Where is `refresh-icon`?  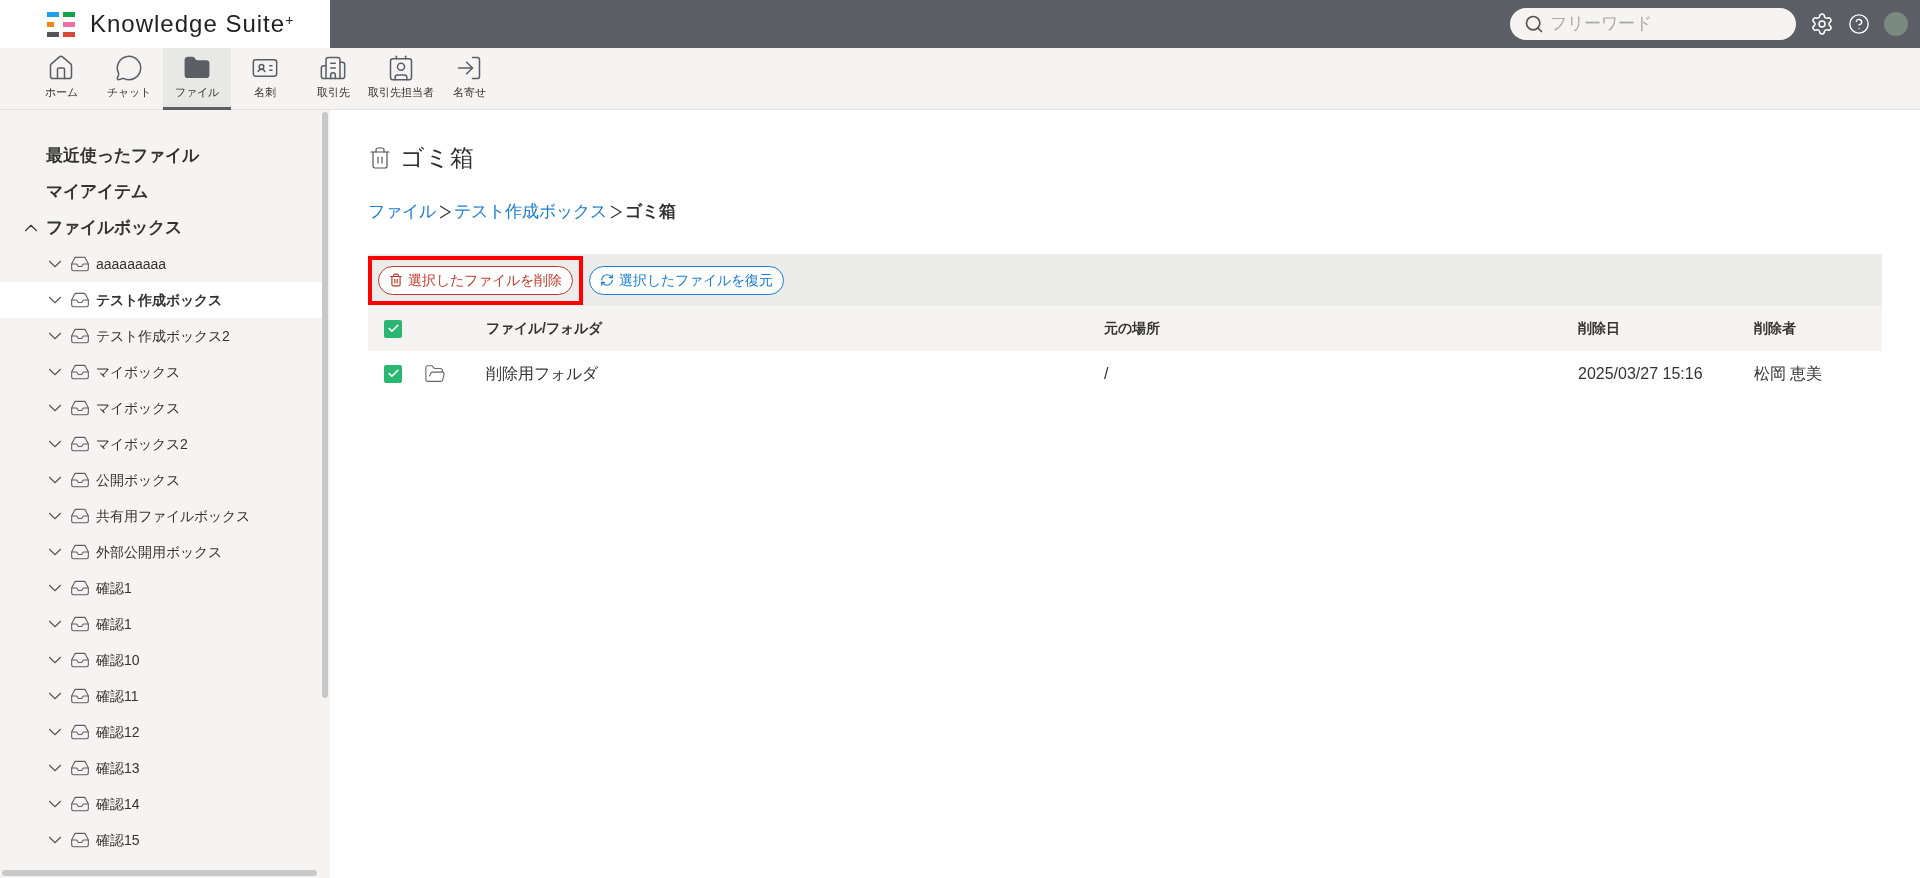 refresh-icon is located at coordinates (607, 280).